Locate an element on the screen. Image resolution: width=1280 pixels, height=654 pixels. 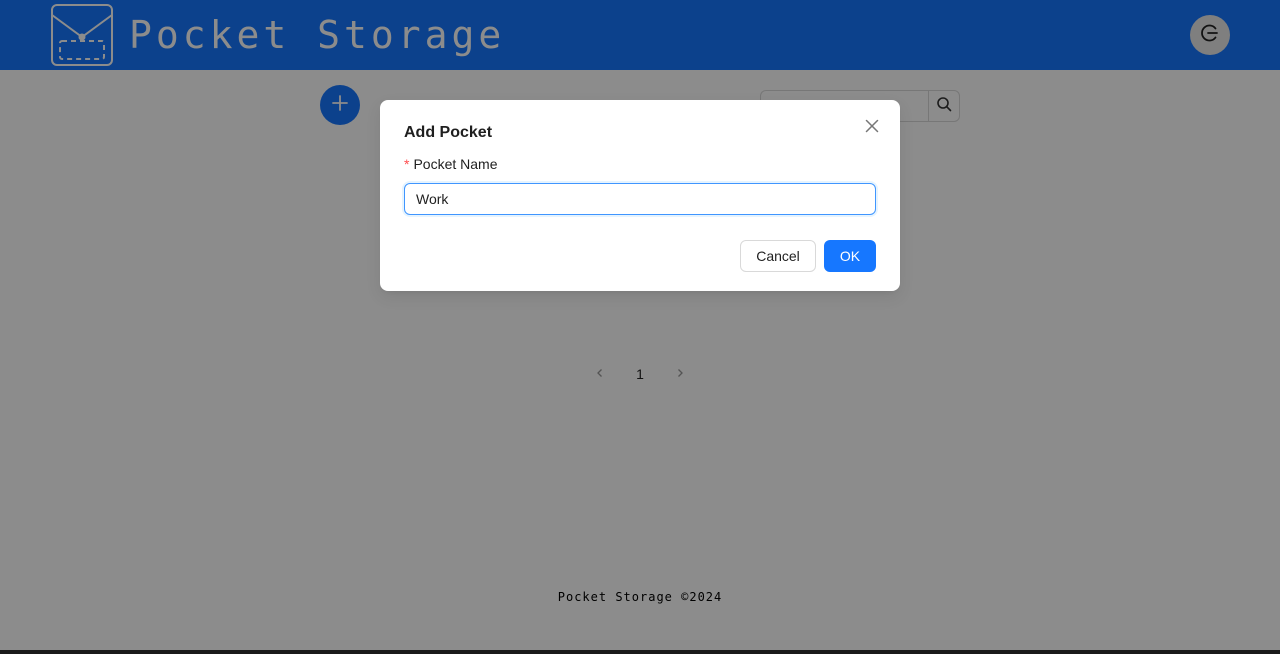
pocket-name-label-text: Pocket Name is located at coordinates (455, 164).